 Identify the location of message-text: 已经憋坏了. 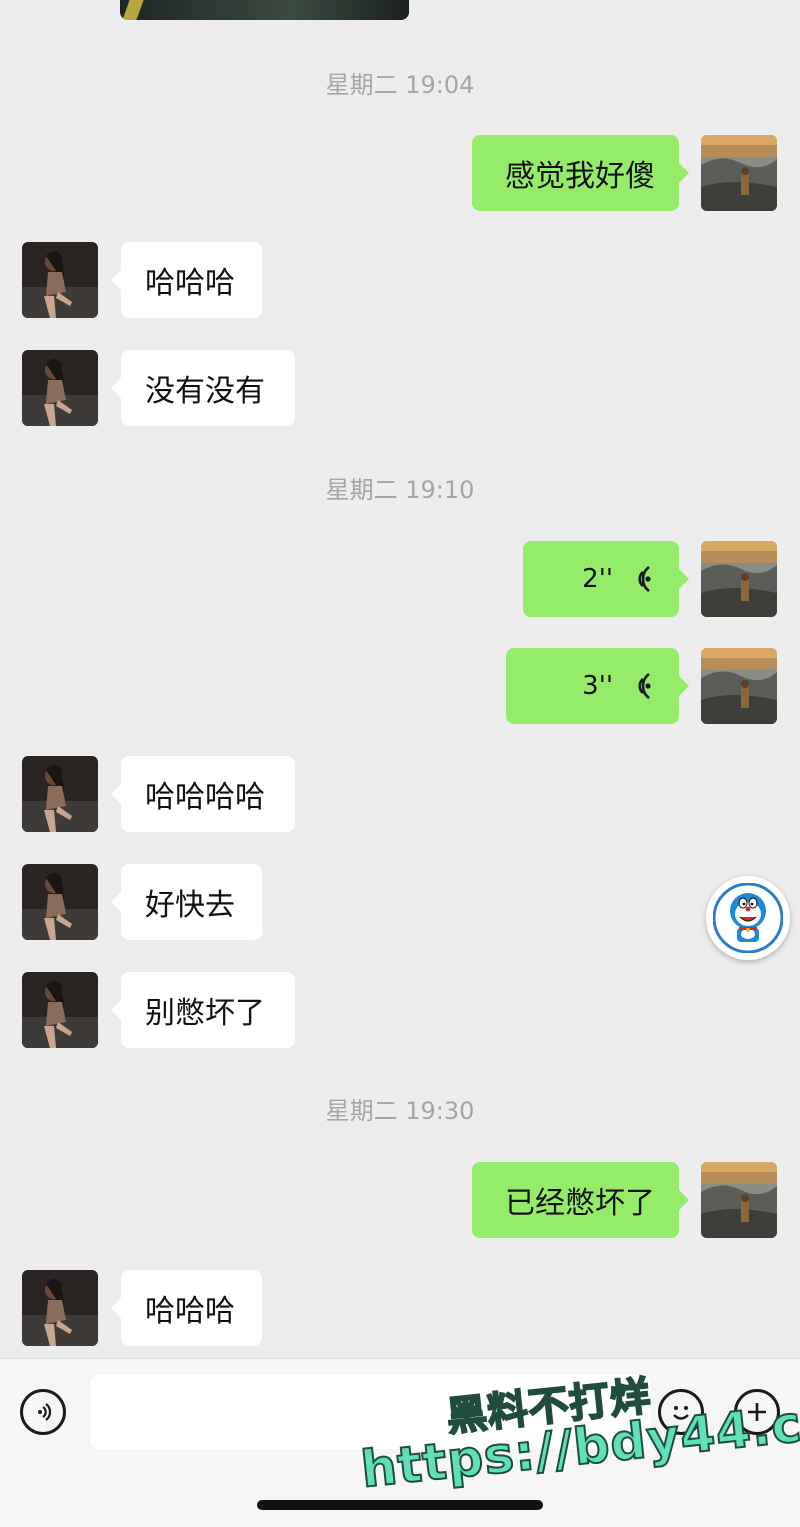
(580, 1203).